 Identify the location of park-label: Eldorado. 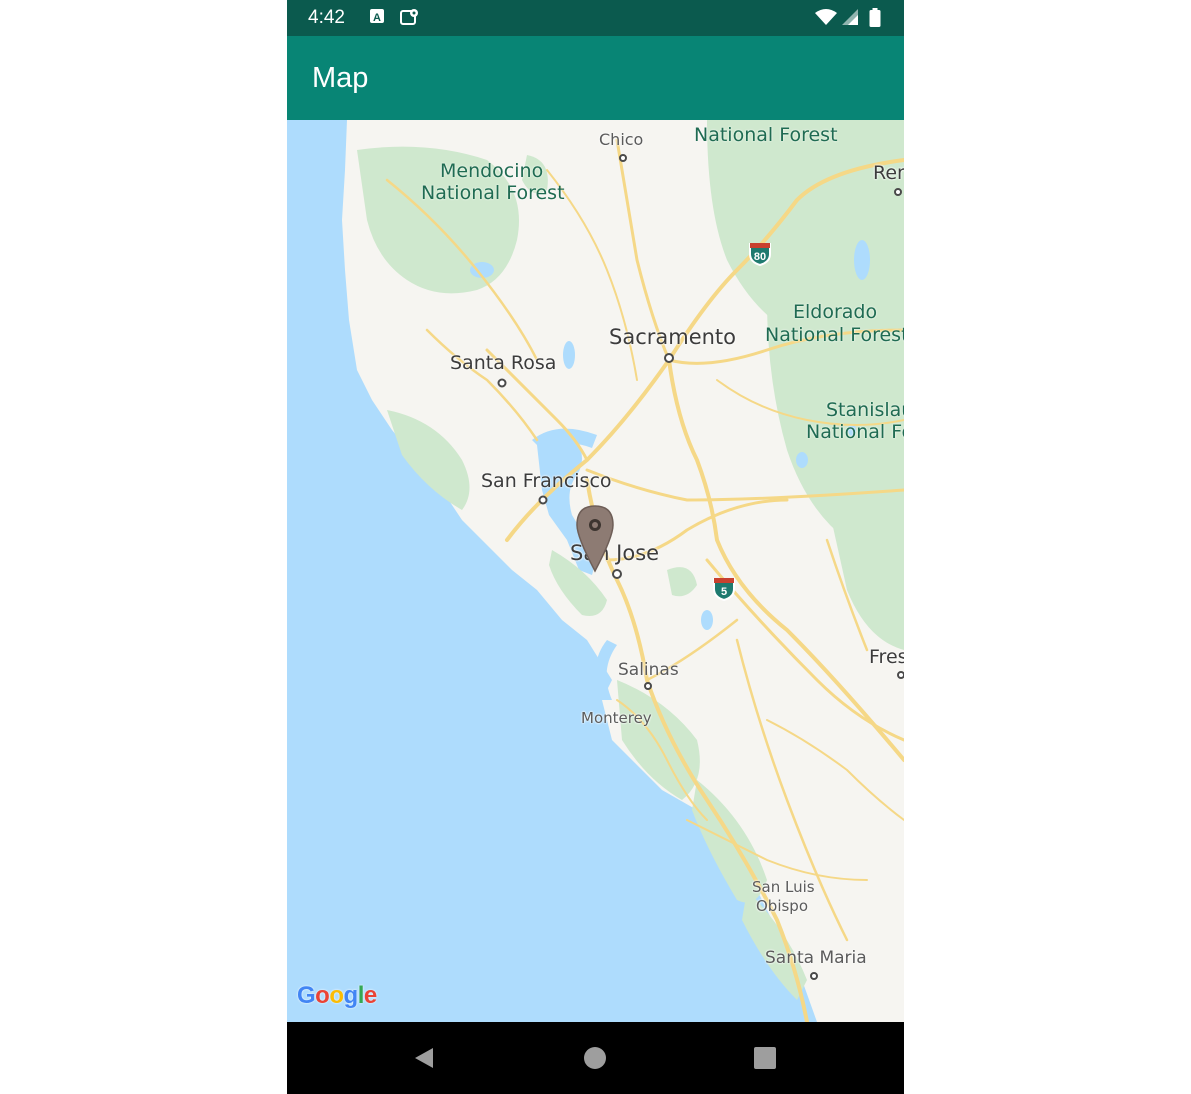
(835, 312).